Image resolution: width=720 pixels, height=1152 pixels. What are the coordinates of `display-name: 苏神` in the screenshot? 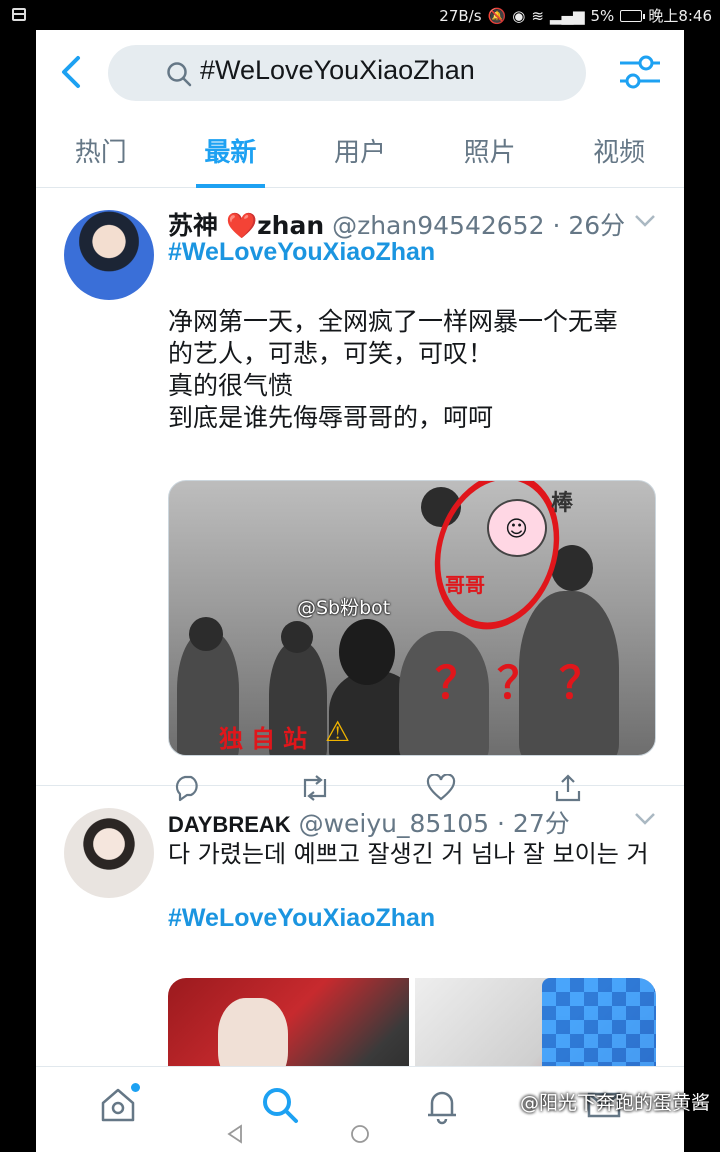 It's located at (193, 225).